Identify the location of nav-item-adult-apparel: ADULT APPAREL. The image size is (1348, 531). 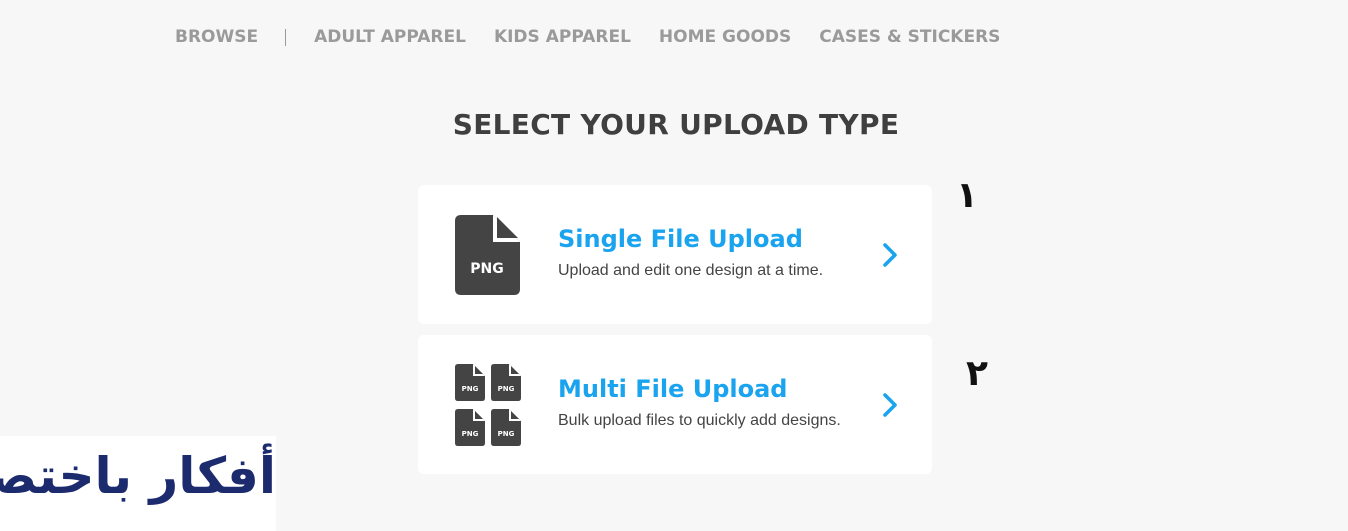
(390, 37).